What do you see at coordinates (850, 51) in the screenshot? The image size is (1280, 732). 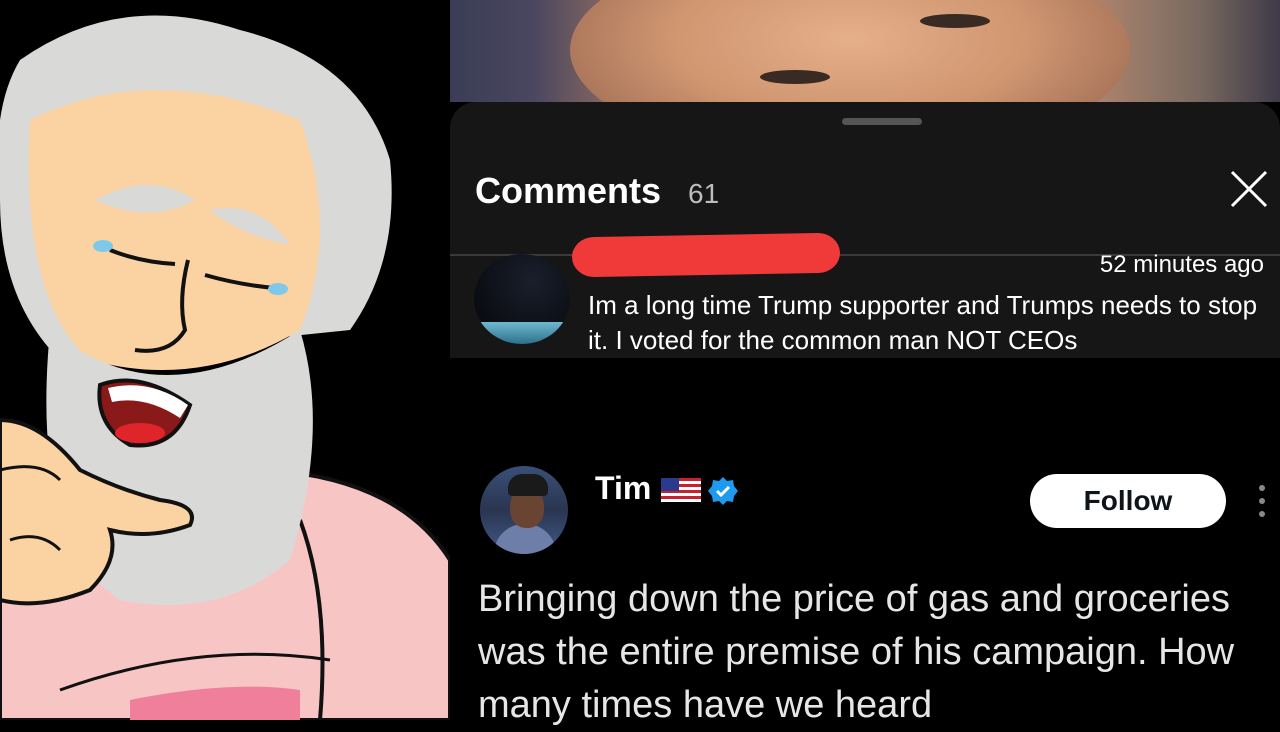 I see `photo-face` at bounding box center [850, 51].